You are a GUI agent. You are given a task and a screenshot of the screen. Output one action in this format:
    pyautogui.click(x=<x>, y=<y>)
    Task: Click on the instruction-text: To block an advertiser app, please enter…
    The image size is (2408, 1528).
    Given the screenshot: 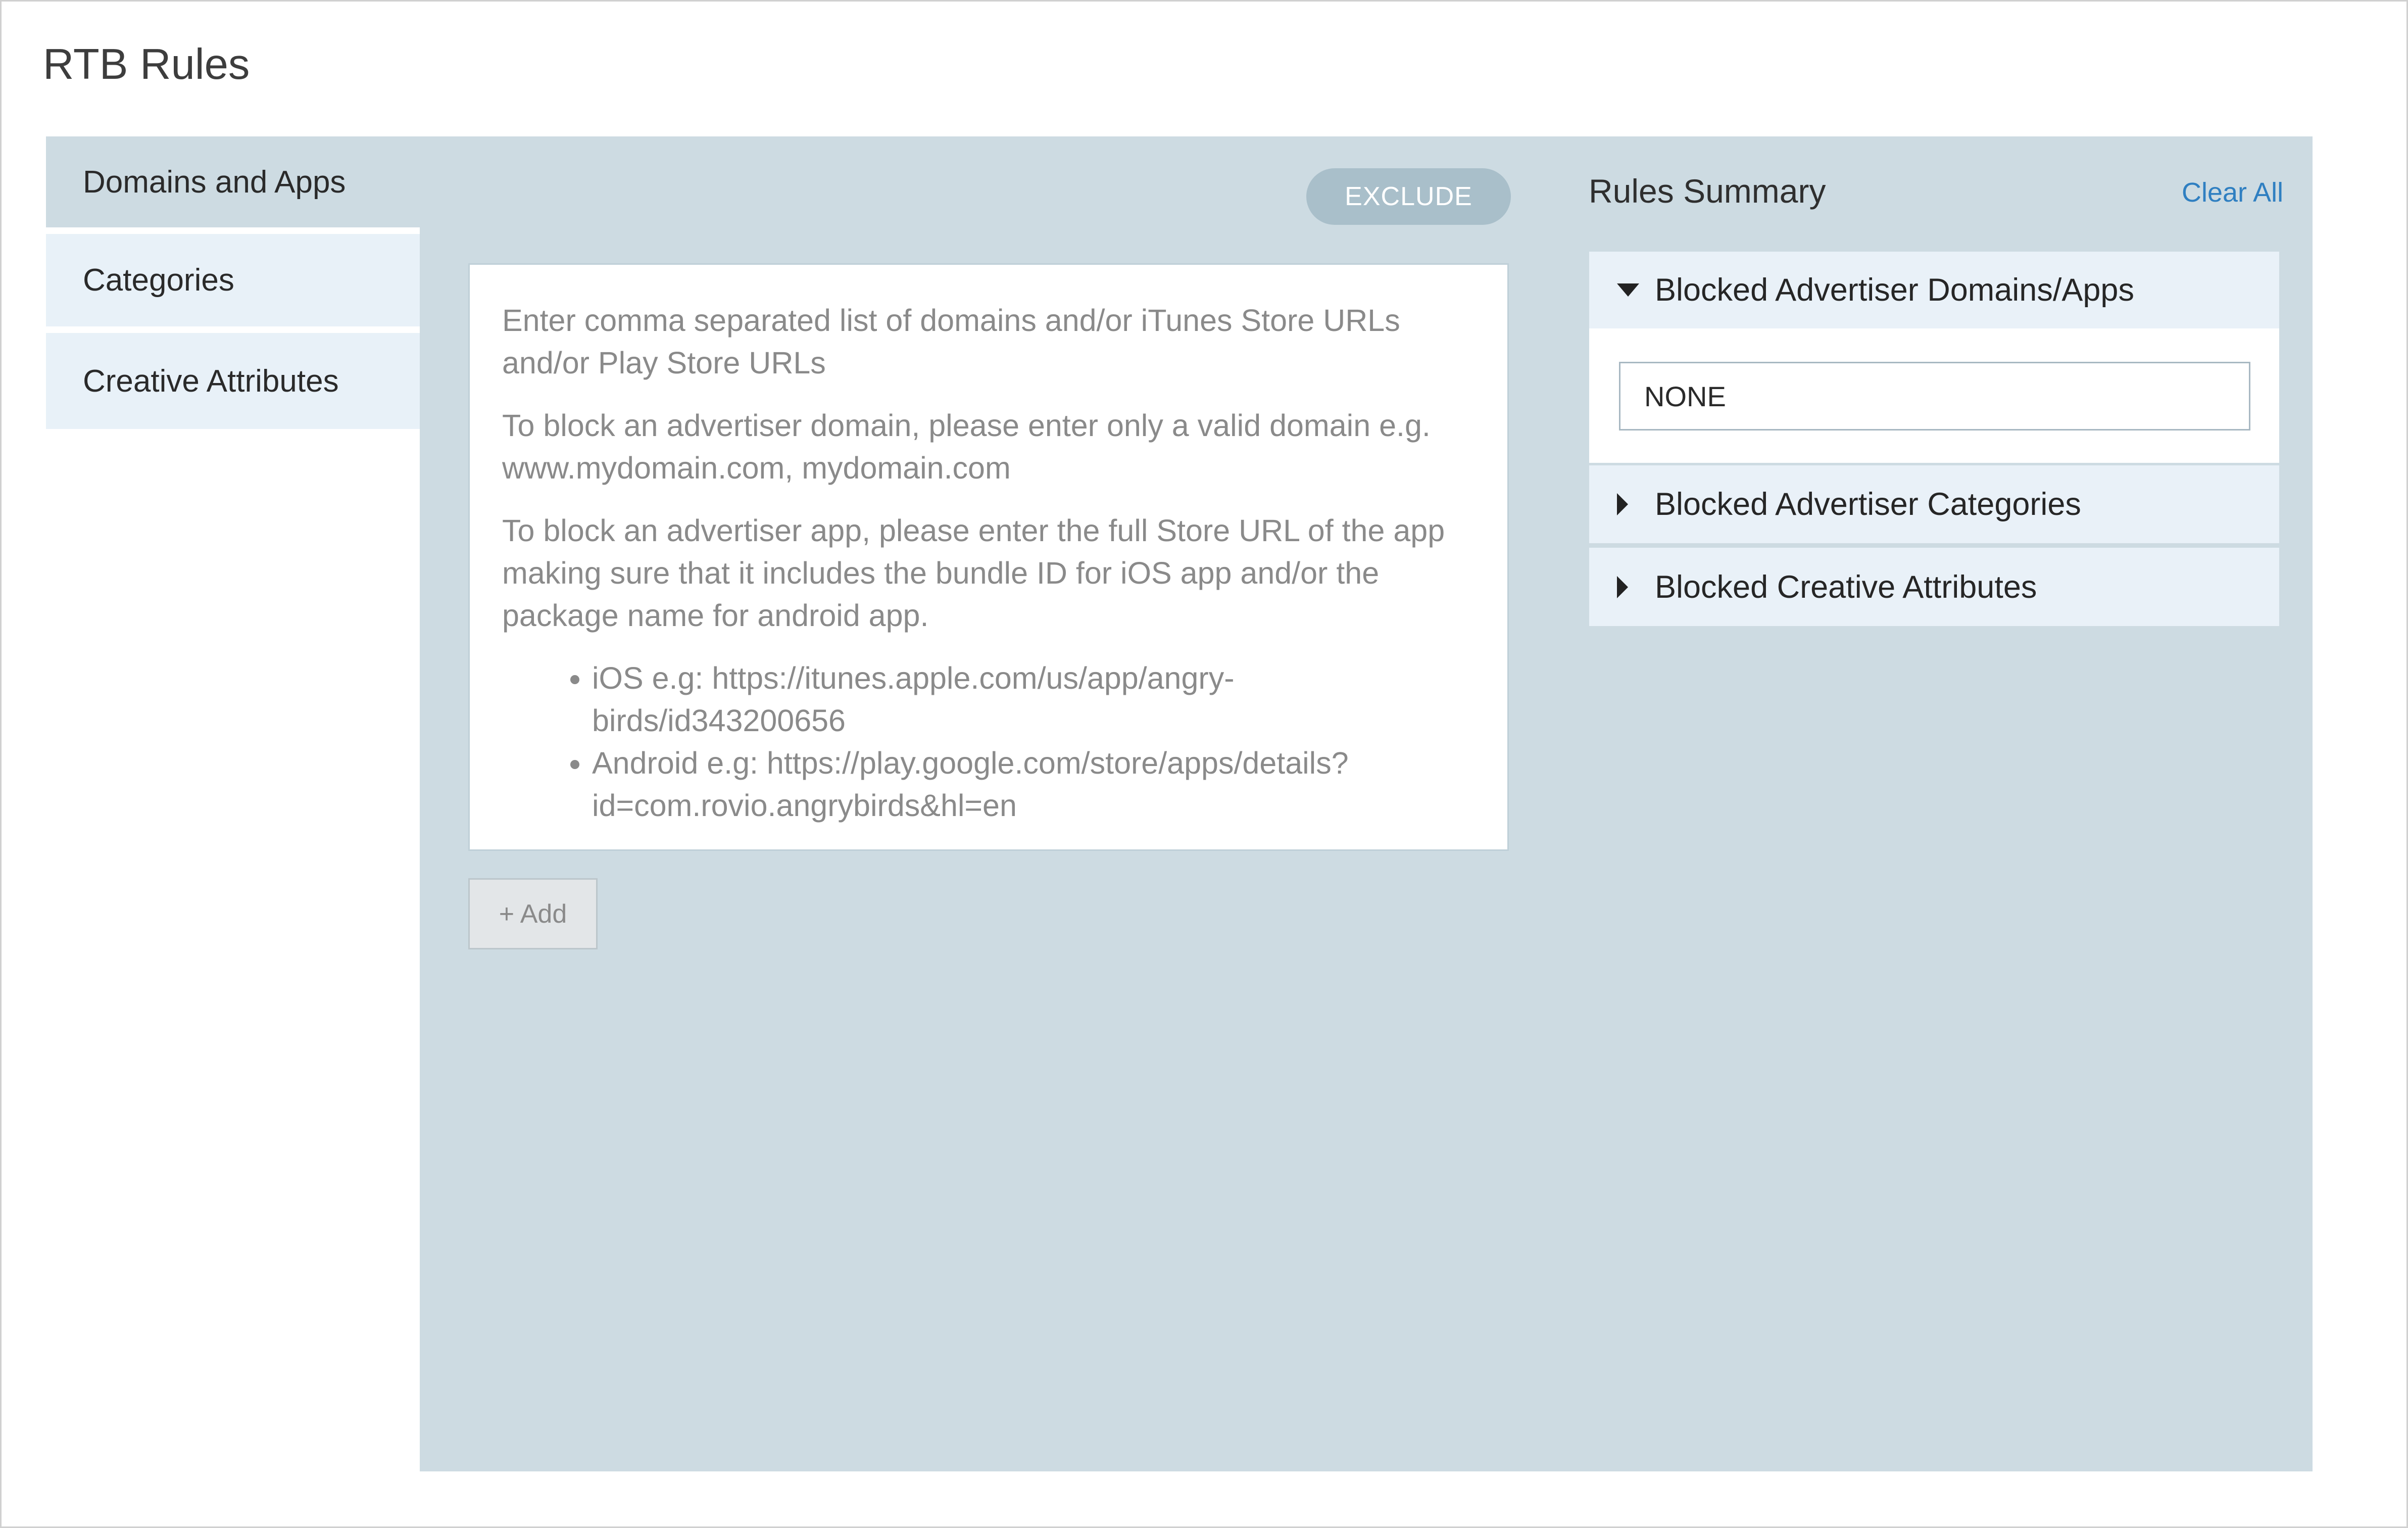 What is the action you would take?
    pyautogui.click(x=973, y=573)
    